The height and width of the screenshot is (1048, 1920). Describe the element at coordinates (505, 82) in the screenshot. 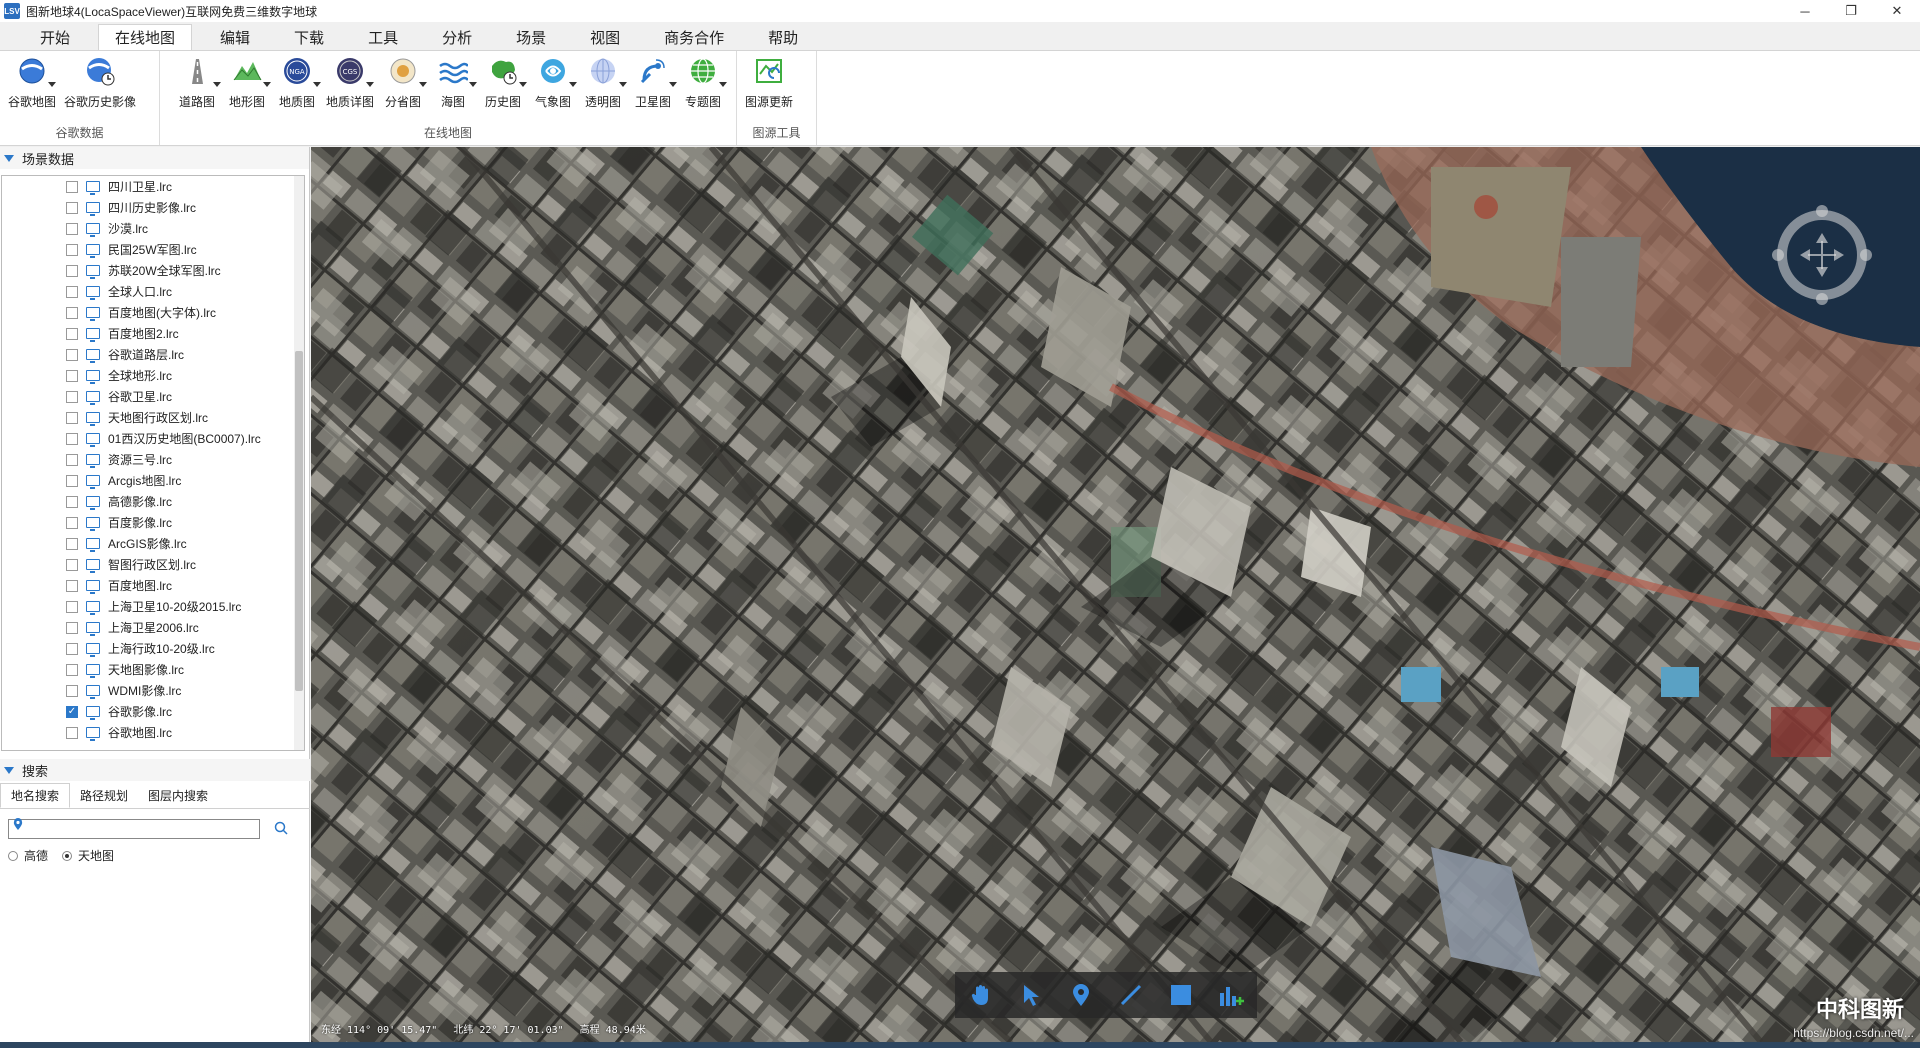

I see `history-map-button: 历史图` at that location.